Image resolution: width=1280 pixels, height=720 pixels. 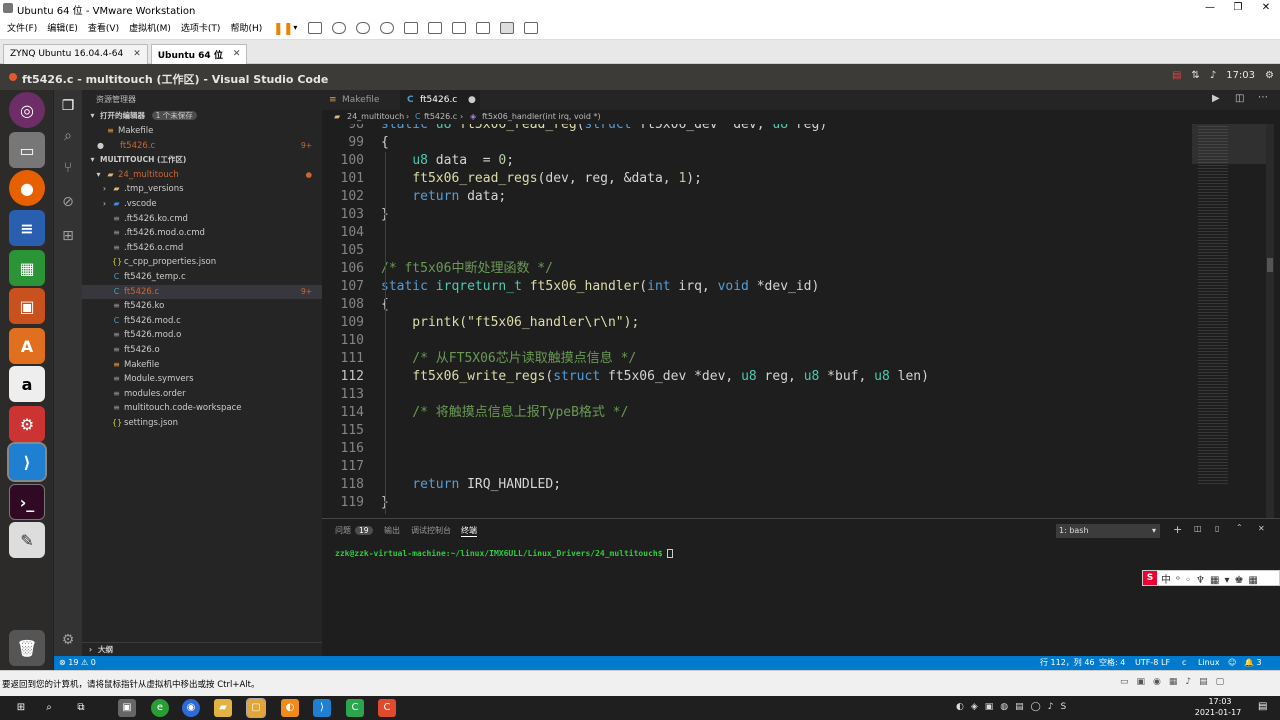 What do you see at coordinates (202, 379) in the screenshot?
I see `tree-item: ≡ Module.symvers` at bounding box center [202, 379].